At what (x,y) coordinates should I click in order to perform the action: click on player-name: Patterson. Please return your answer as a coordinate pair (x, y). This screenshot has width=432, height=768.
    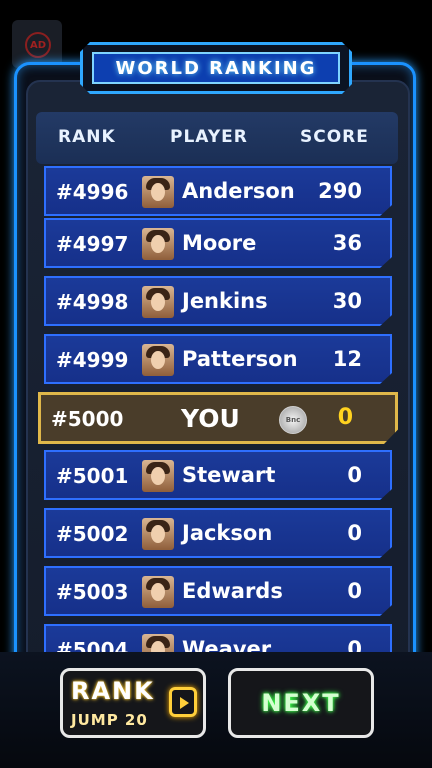
    Looking at the image, I should click on (240, 359).